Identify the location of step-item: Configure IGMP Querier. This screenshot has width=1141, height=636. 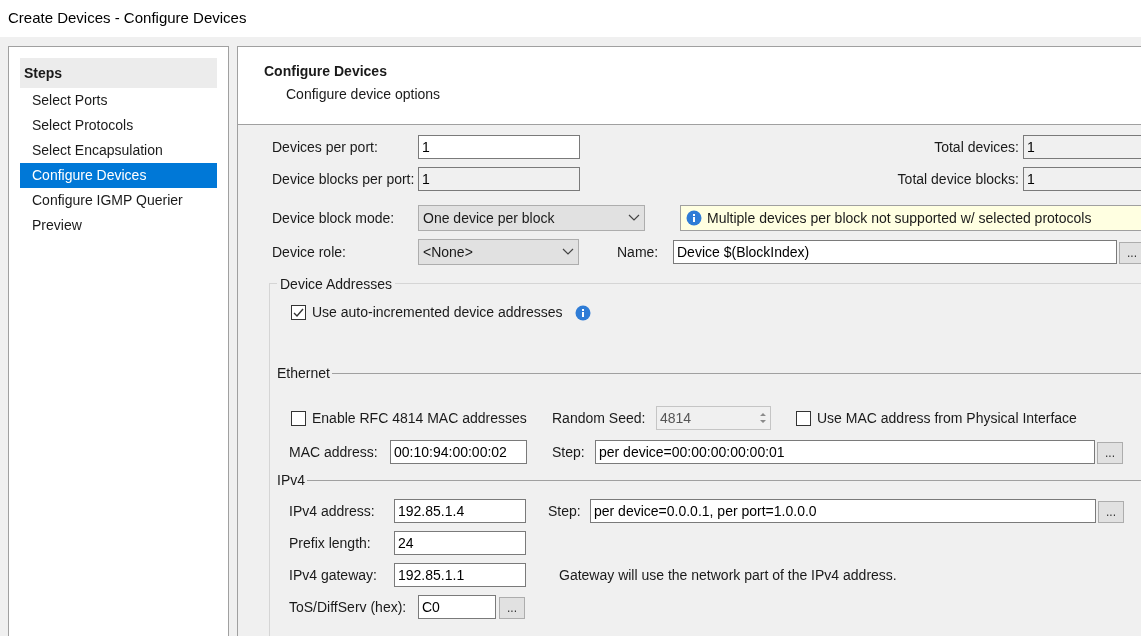
(118, 200).